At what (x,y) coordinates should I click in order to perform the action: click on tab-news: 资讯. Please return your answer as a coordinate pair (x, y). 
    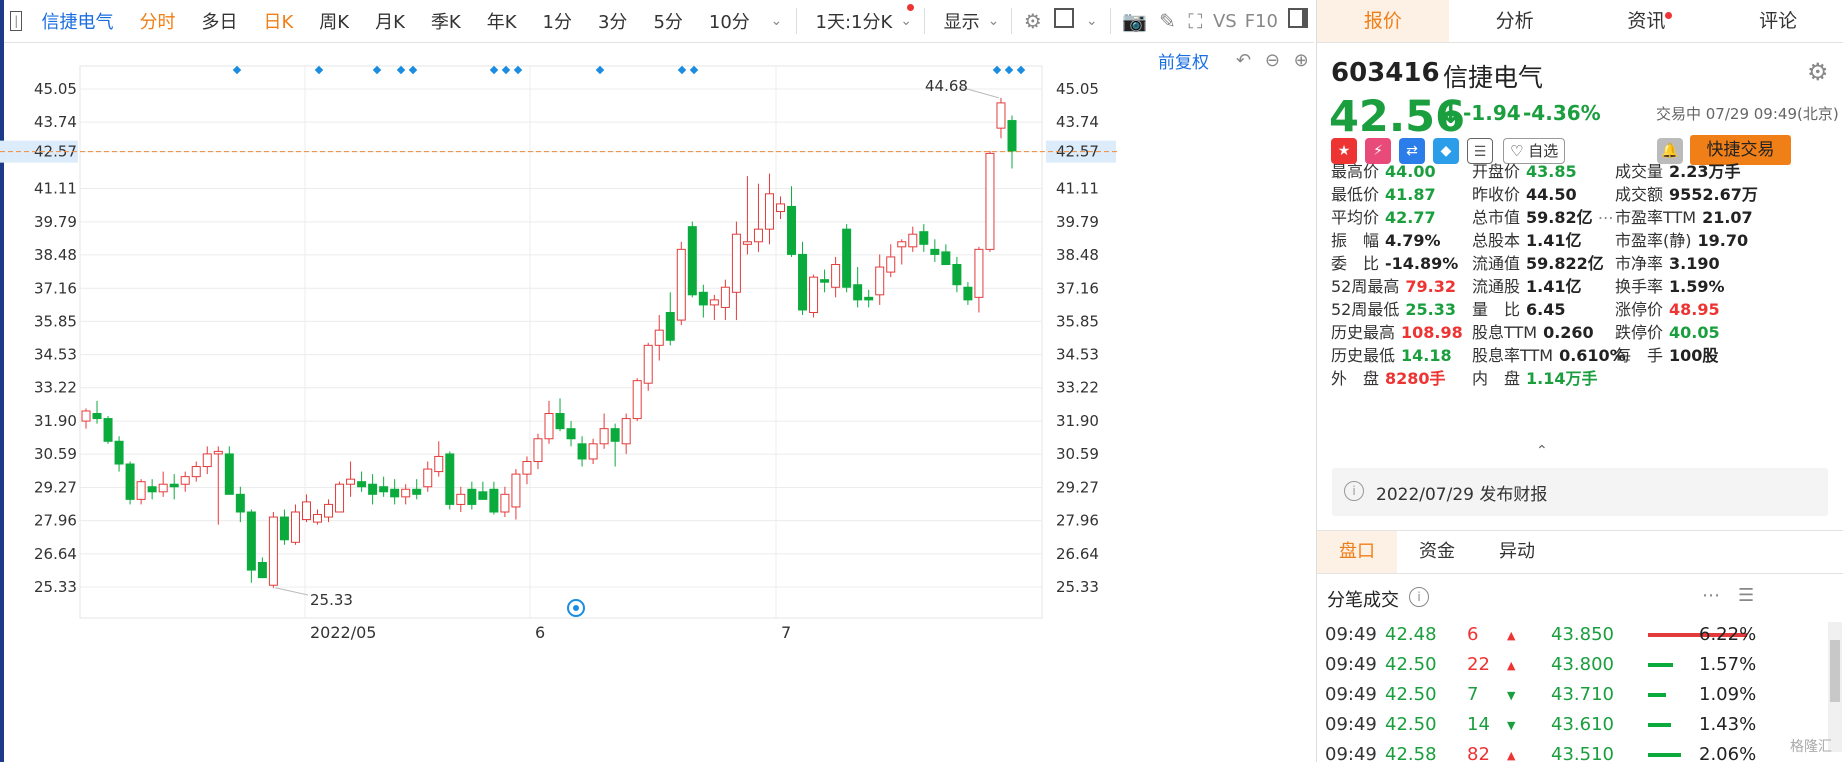
    Looking at the image, I should click on (1647, 21).